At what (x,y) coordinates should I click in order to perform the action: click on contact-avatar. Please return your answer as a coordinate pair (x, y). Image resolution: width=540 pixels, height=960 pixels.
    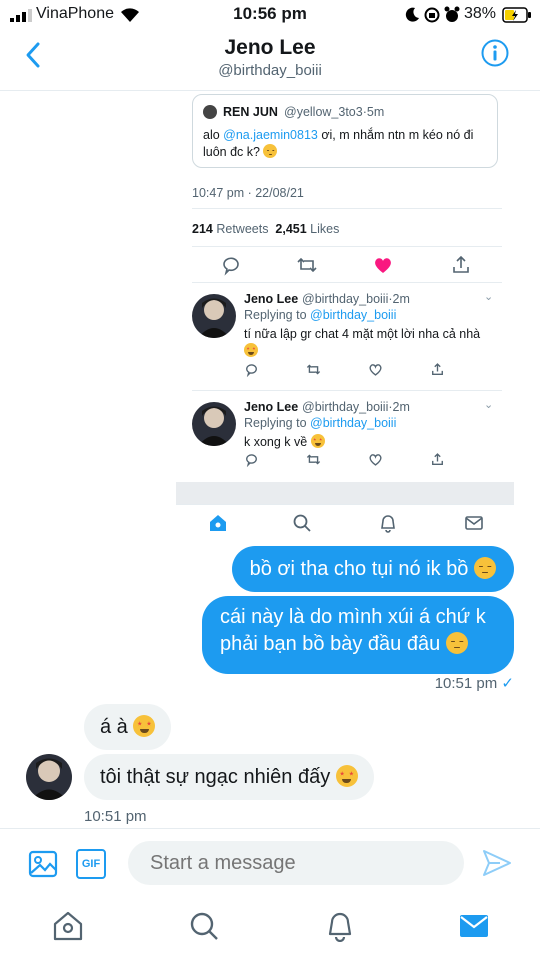
    Looking at the image, I should click on (49, 777).